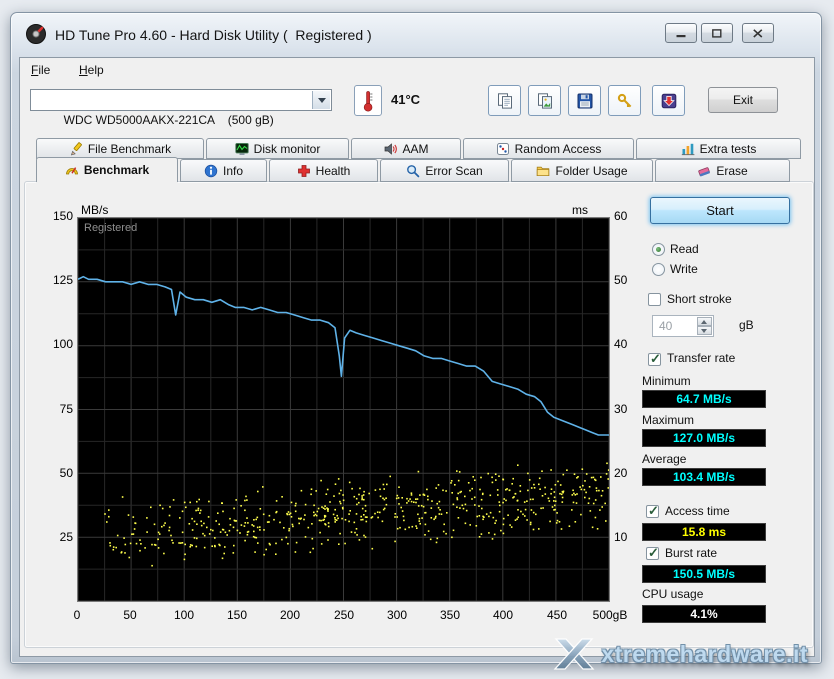  What do you see at coordinates (666, 381) in the screenshot?
I see `minimum-label: Minimum` at bounding box center [666, 381].